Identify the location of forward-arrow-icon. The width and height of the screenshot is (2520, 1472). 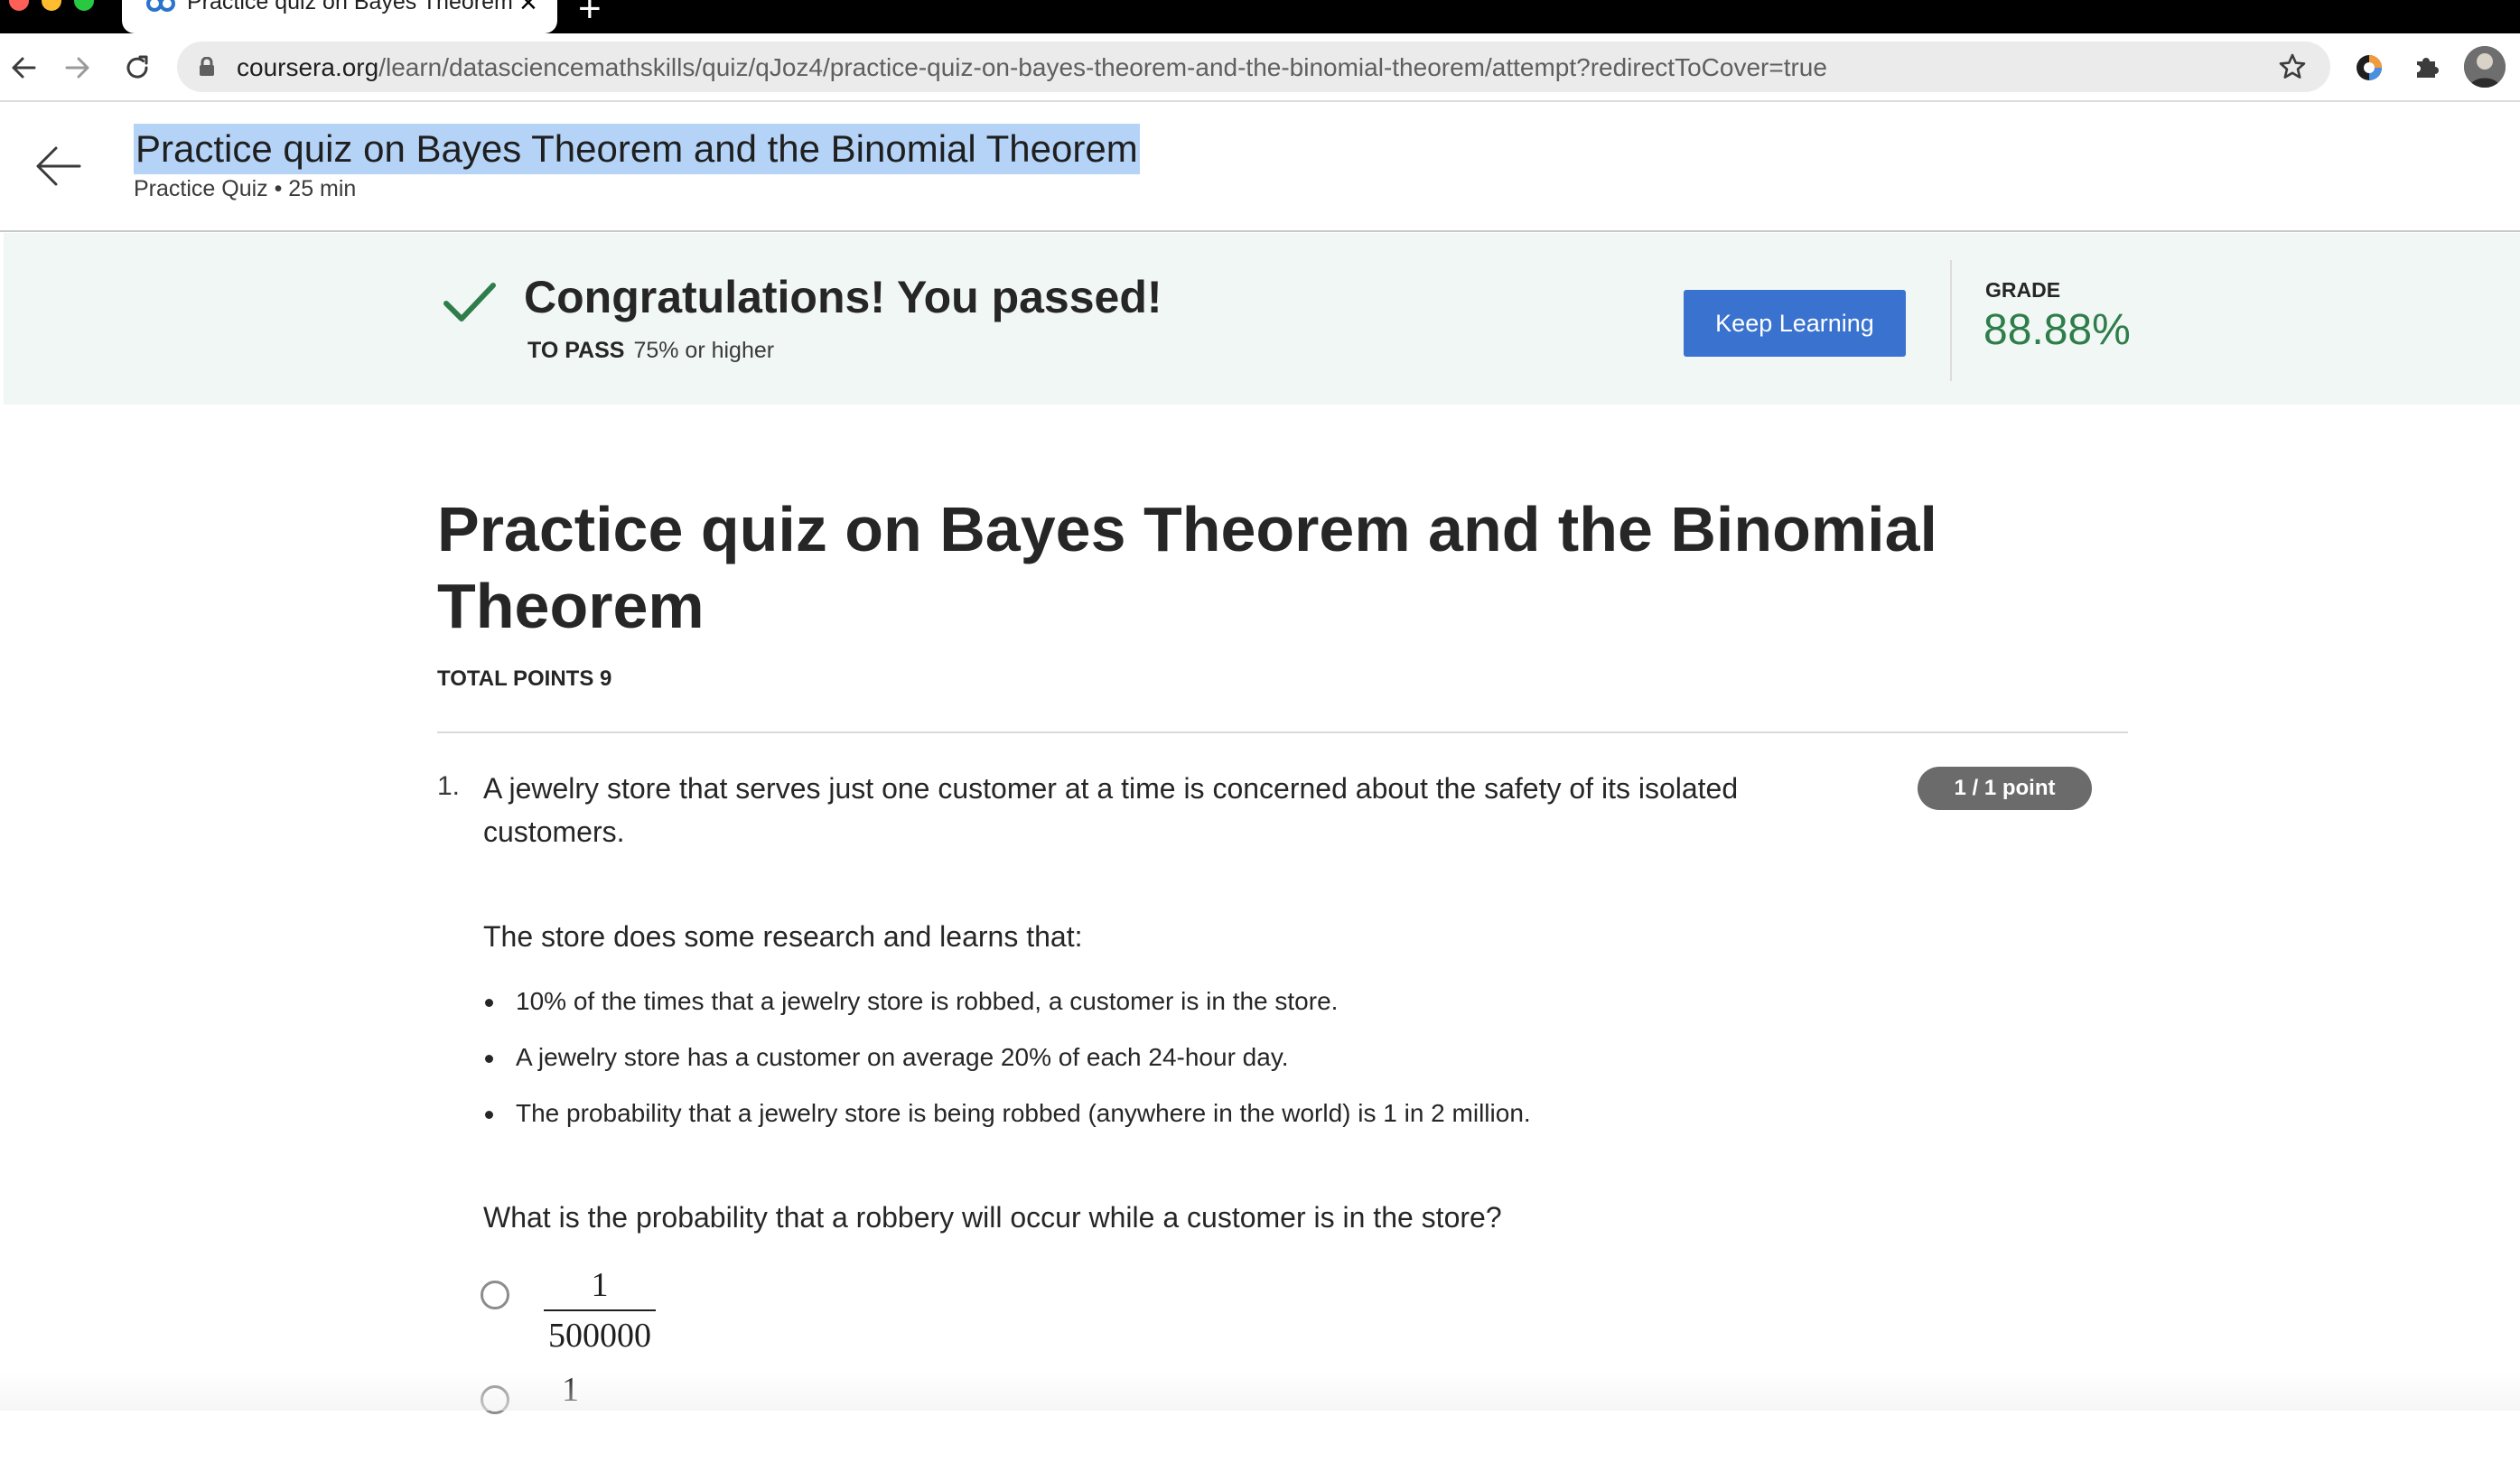
(77, 68).